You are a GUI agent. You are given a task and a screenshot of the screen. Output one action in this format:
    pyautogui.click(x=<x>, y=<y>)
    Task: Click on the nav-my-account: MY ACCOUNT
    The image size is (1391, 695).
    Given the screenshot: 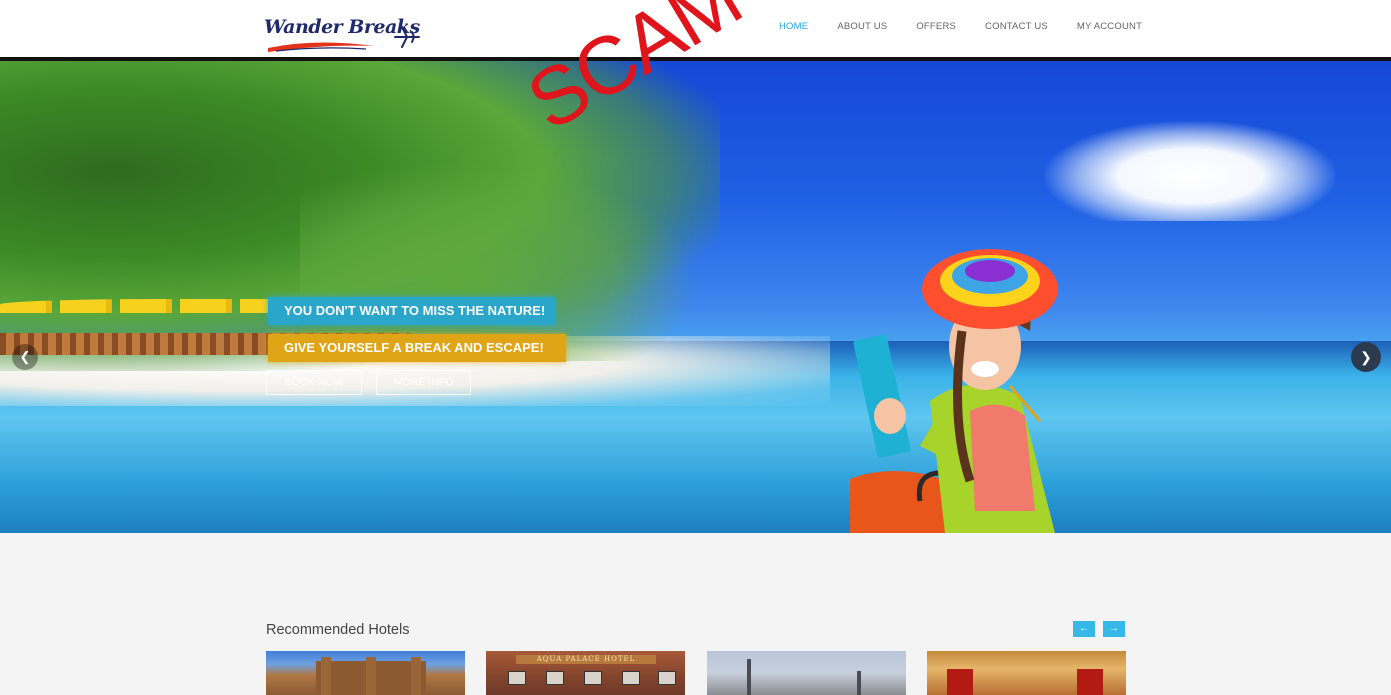 What is the action you would take?
    pyautogui.click(x=1109, y=26)
    